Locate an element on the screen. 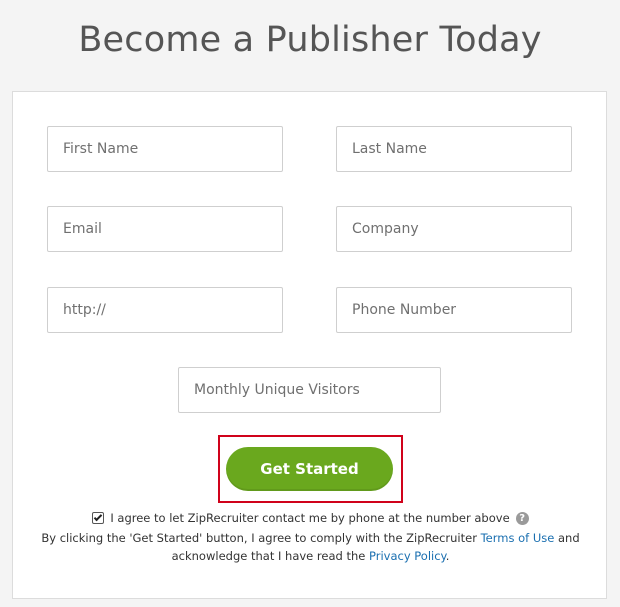 Image resolution: width=620 pixels, height=607 pixels. terms-line2-prefix: acknowledge that I have read the is located at coordinates (270, 556).